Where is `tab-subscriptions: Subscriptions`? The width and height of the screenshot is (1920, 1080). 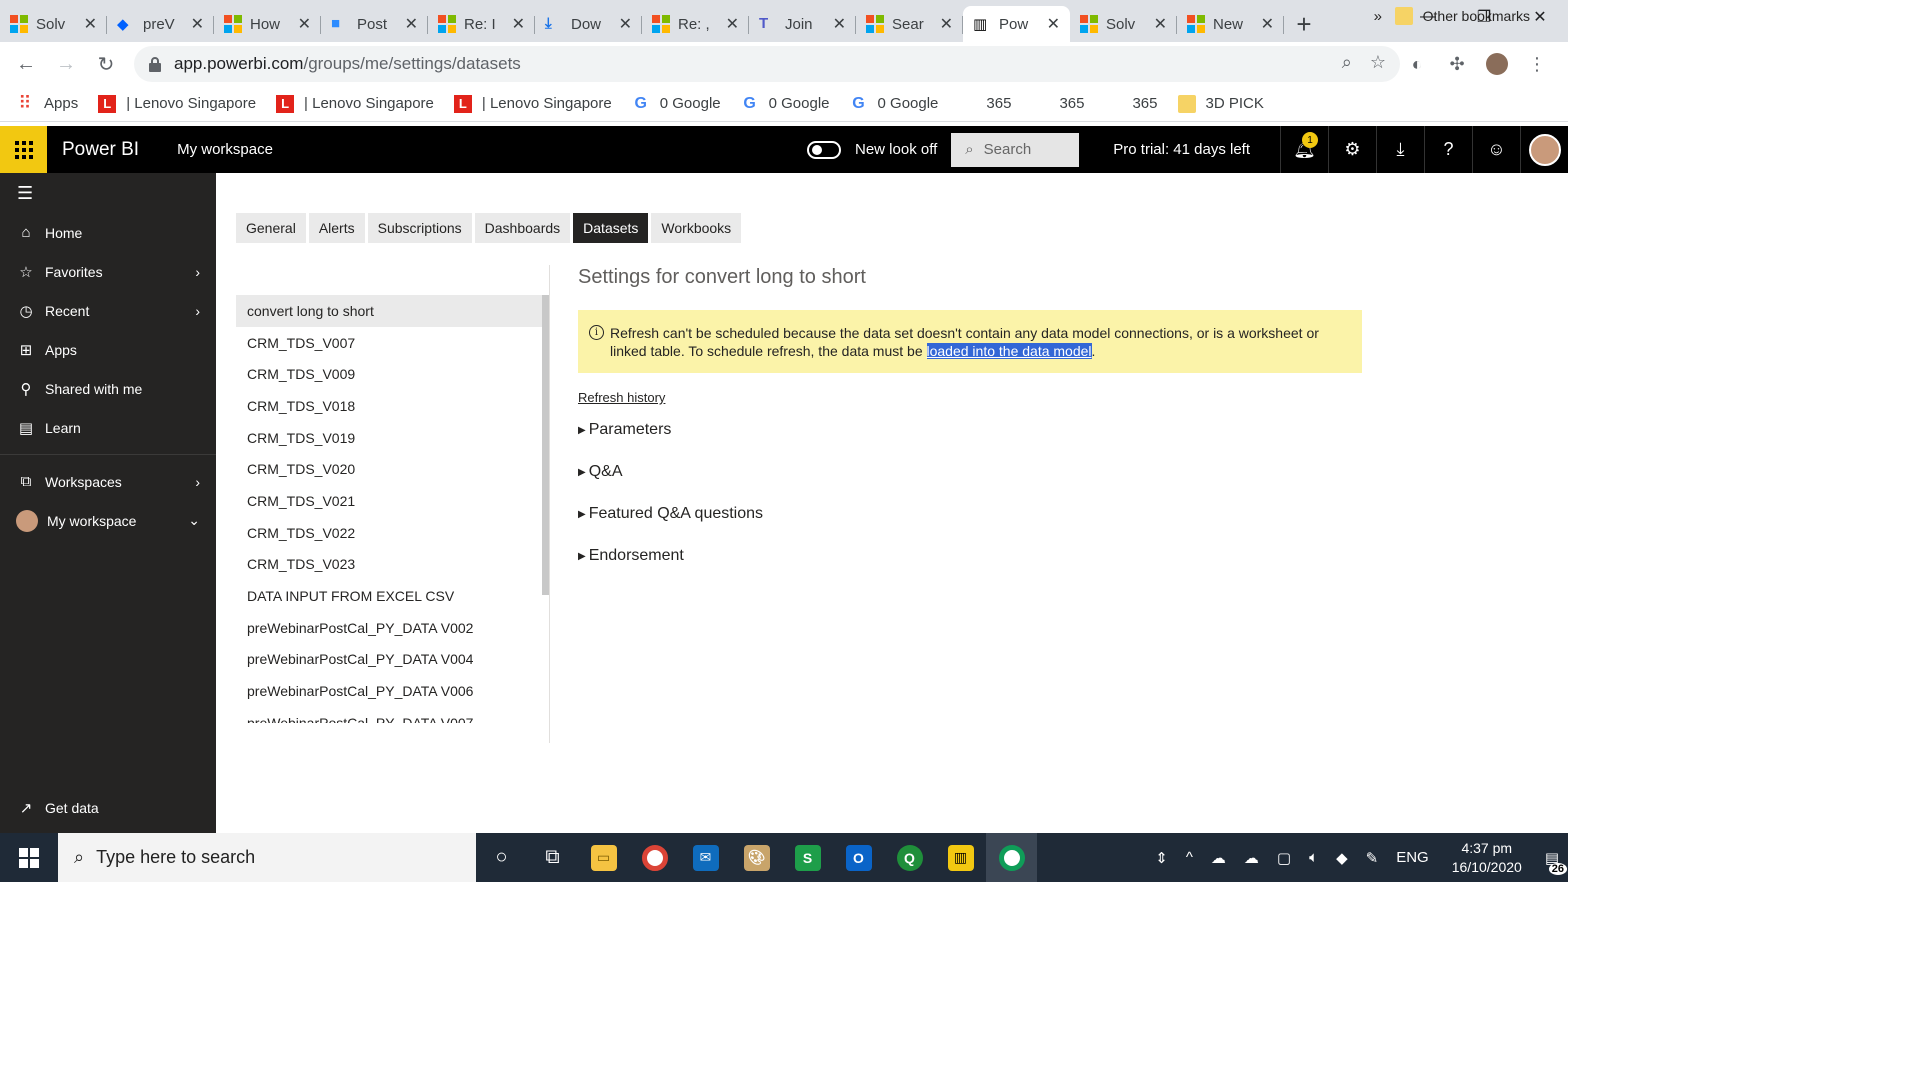
tab-subscriptions: Subscriptions is located at coordinates (419, 228).